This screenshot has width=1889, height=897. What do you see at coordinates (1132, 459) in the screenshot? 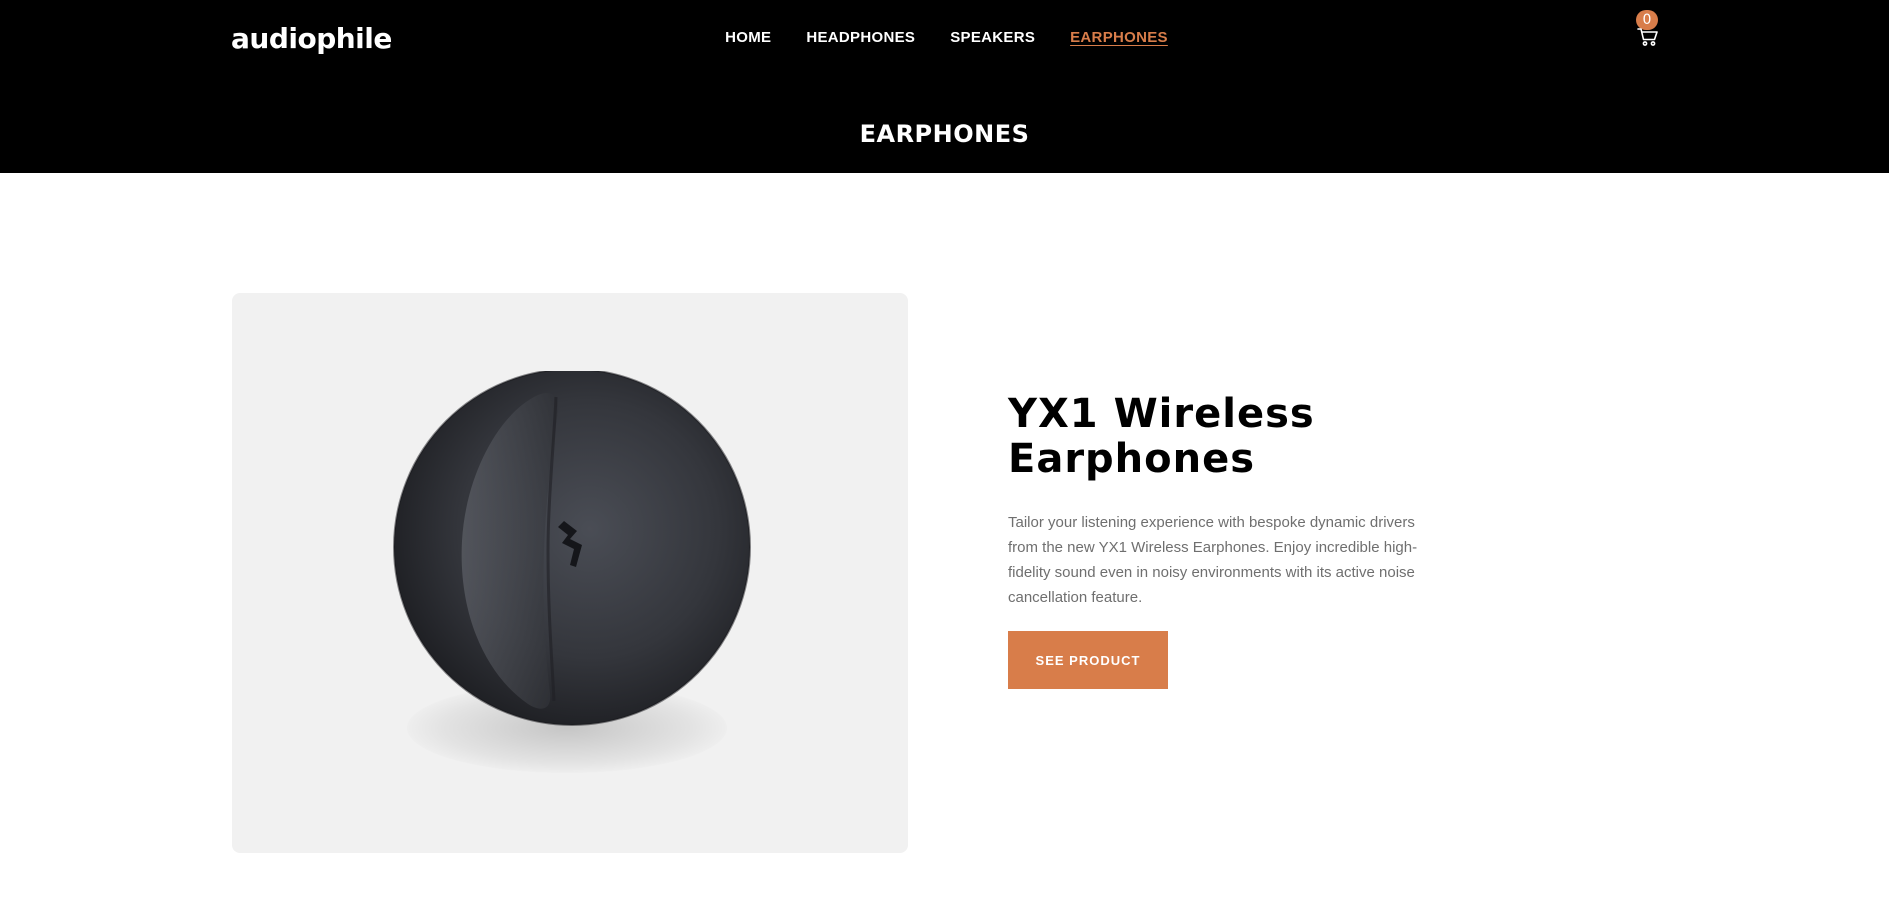
I see `product-title-line2: Earphones` at bounding box center [1132, 459].